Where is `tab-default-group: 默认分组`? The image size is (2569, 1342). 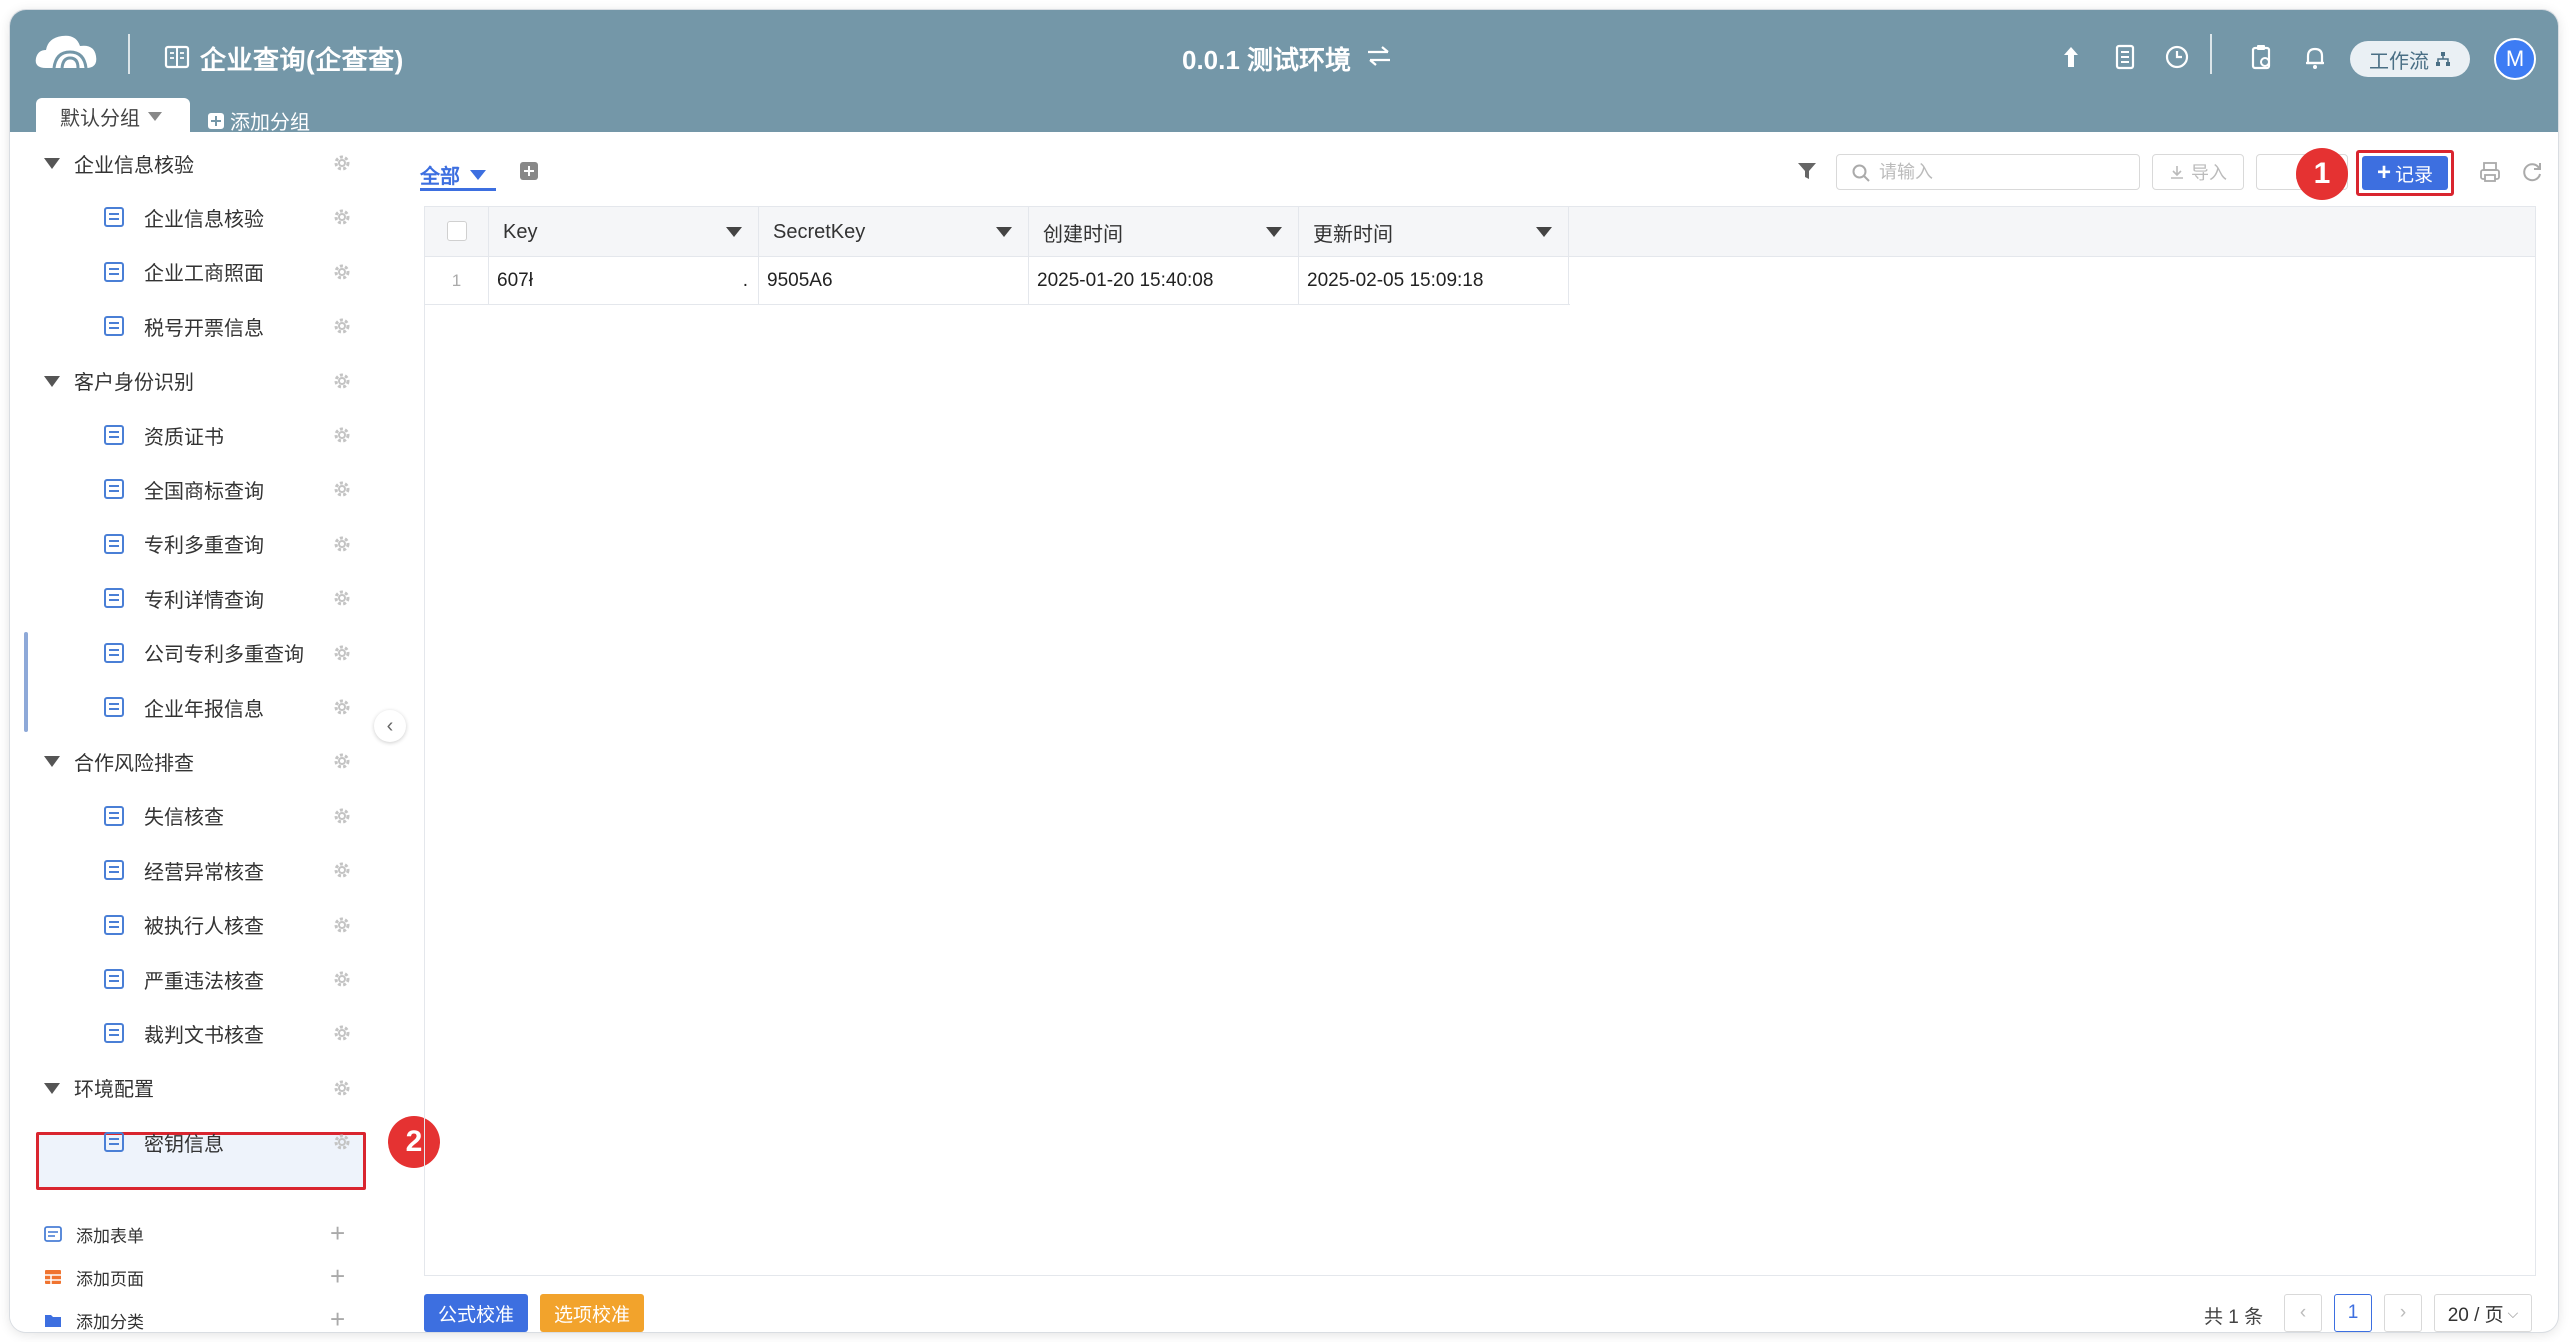
tab-default-group: 默认分组 is located at coordinates (113, 116).